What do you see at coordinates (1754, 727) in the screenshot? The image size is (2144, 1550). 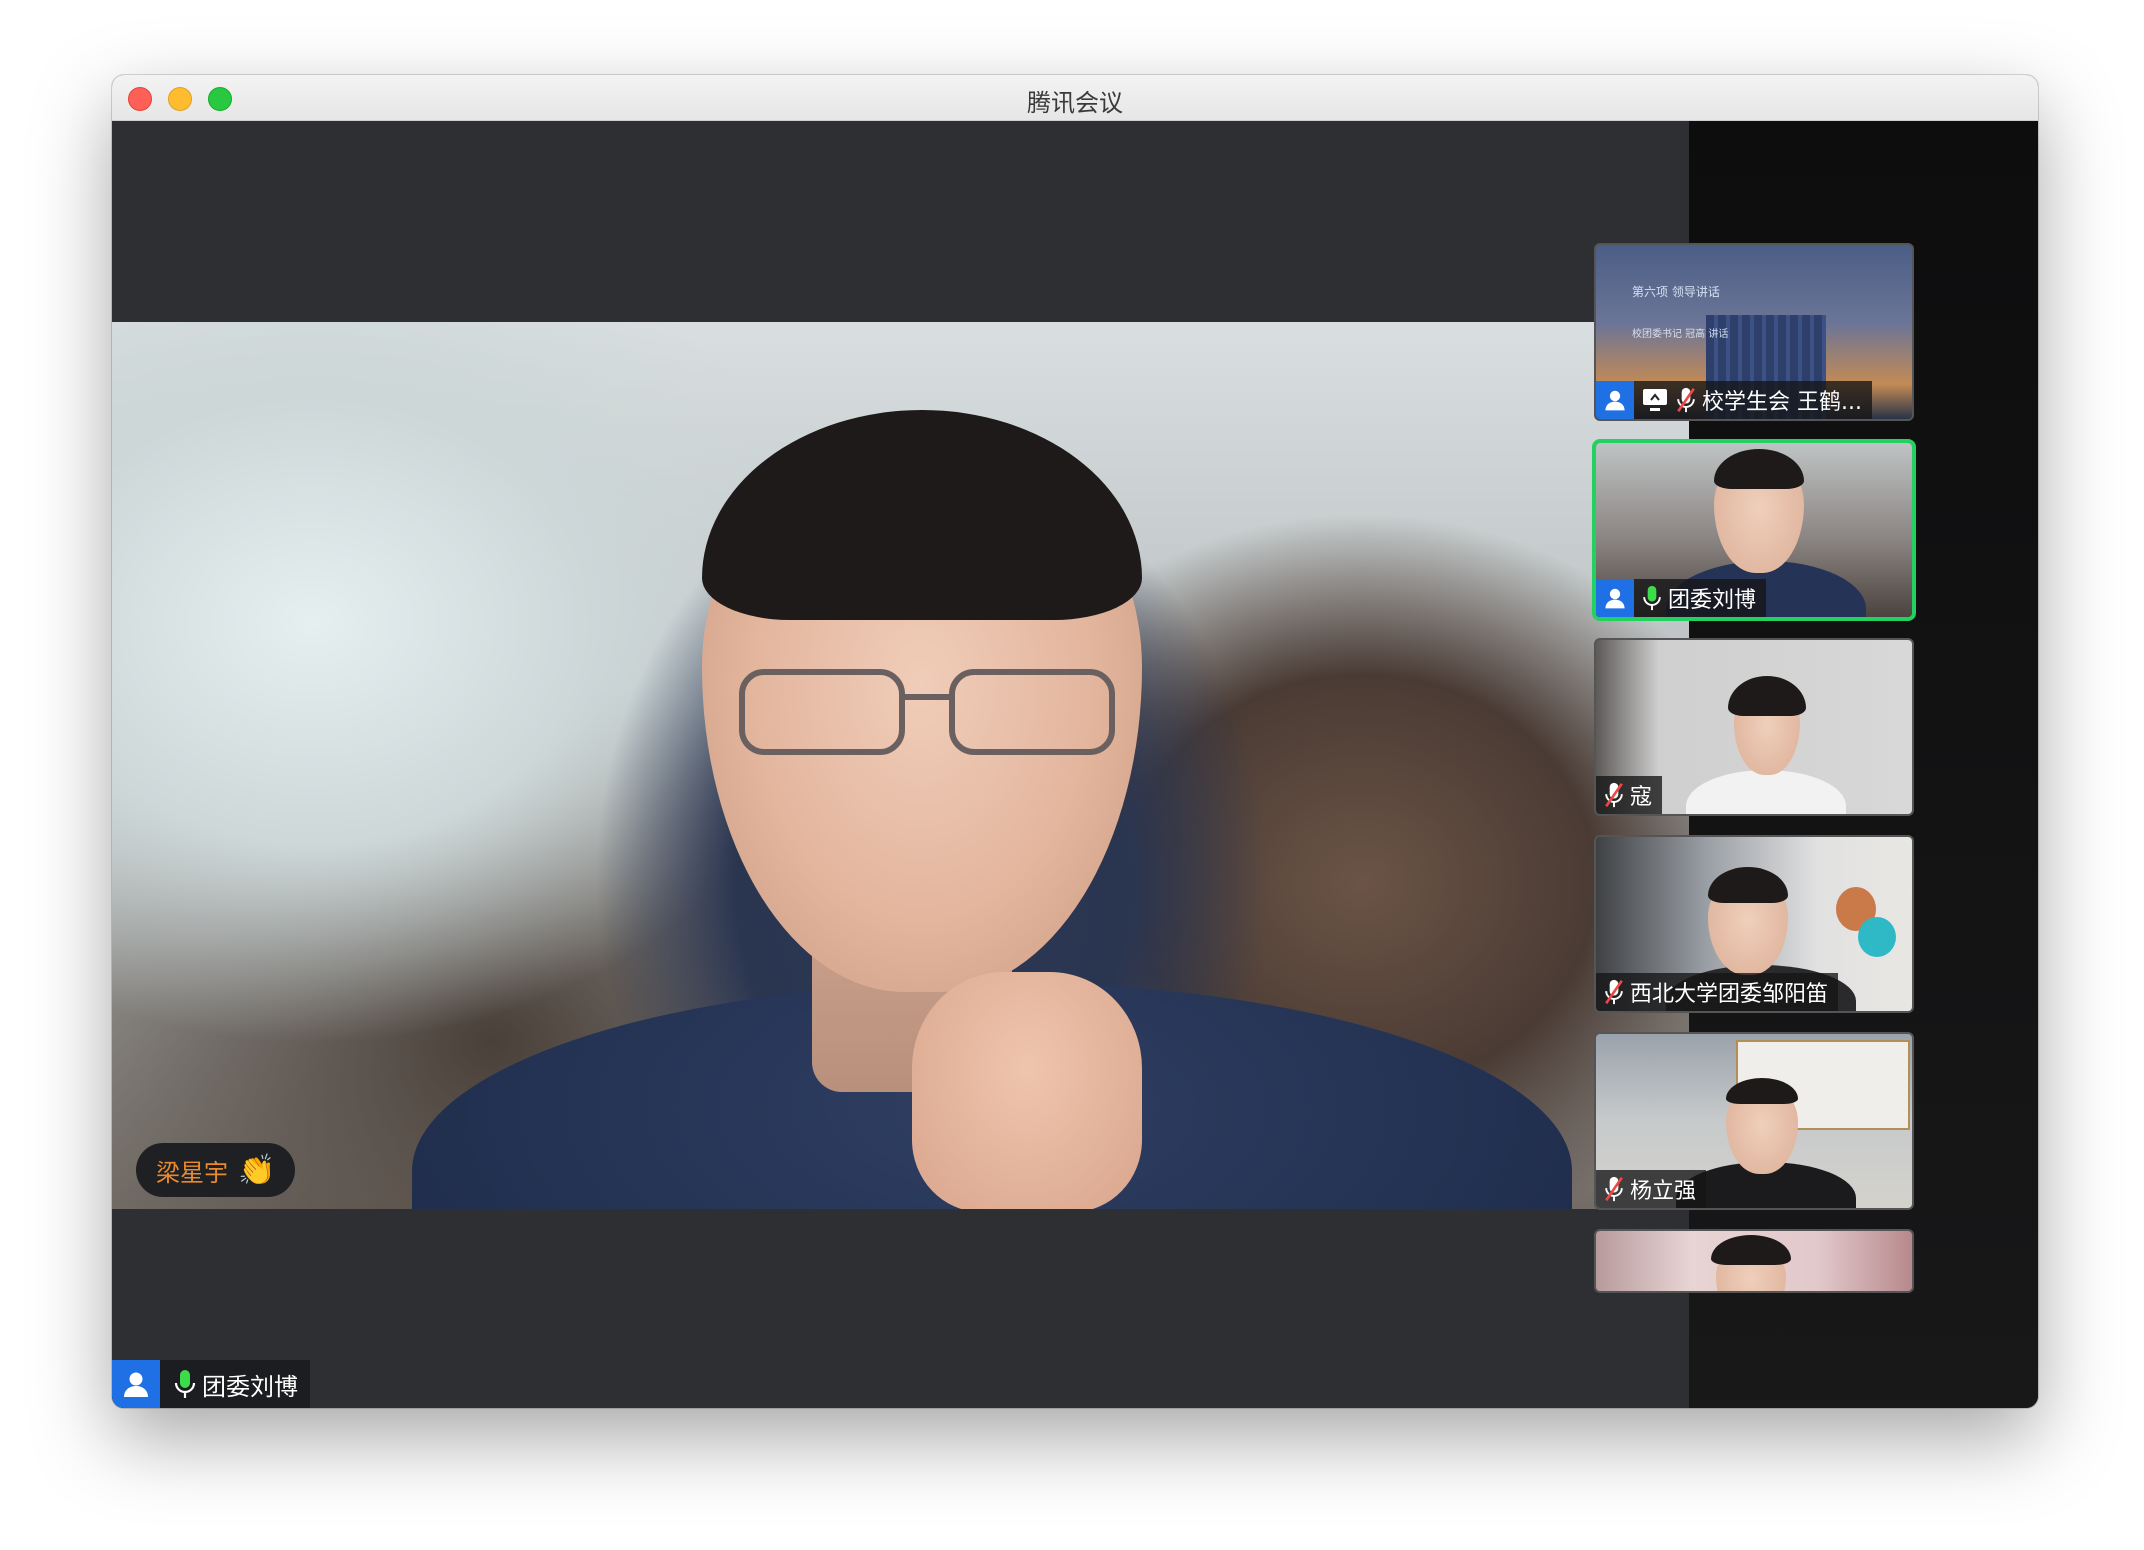 I see `participant-tile-3: 寇` at bounding box center [1754, 727].